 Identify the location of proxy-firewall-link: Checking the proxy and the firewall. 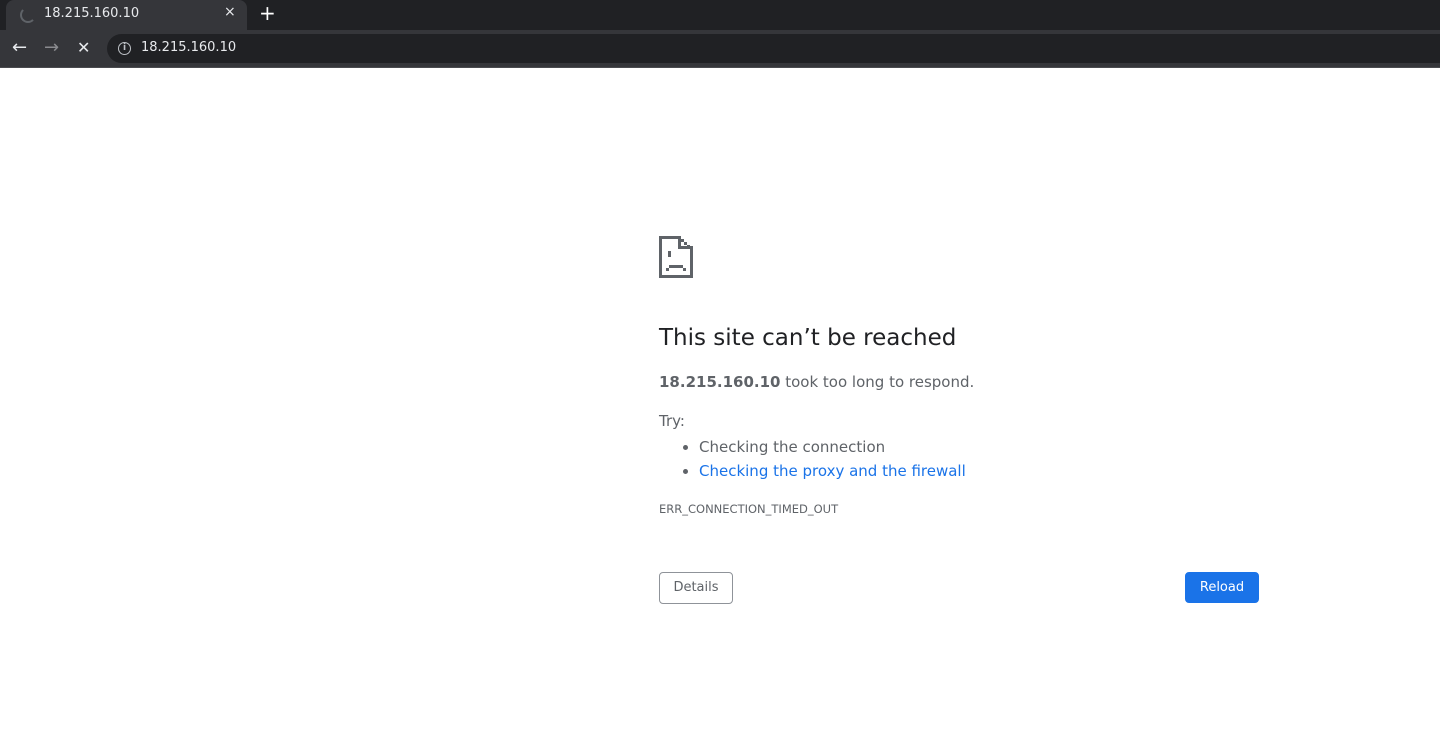
(832, 471).